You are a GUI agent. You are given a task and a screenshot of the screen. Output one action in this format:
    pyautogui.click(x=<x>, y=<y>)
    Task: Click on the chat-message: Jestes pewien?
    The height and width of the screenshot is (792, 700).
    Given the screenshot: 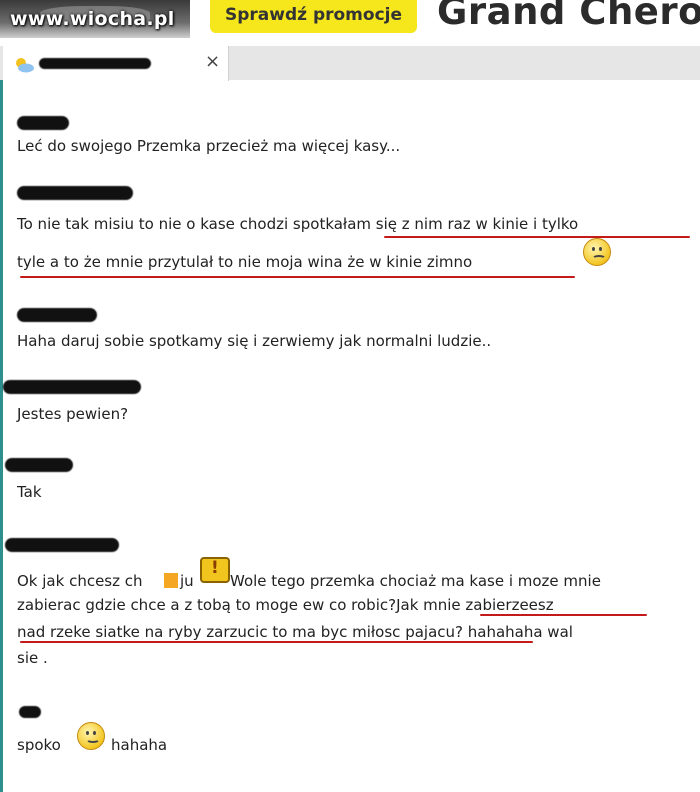 What is the action you would take?
    pyautogui.click(x=73, y=414)
    